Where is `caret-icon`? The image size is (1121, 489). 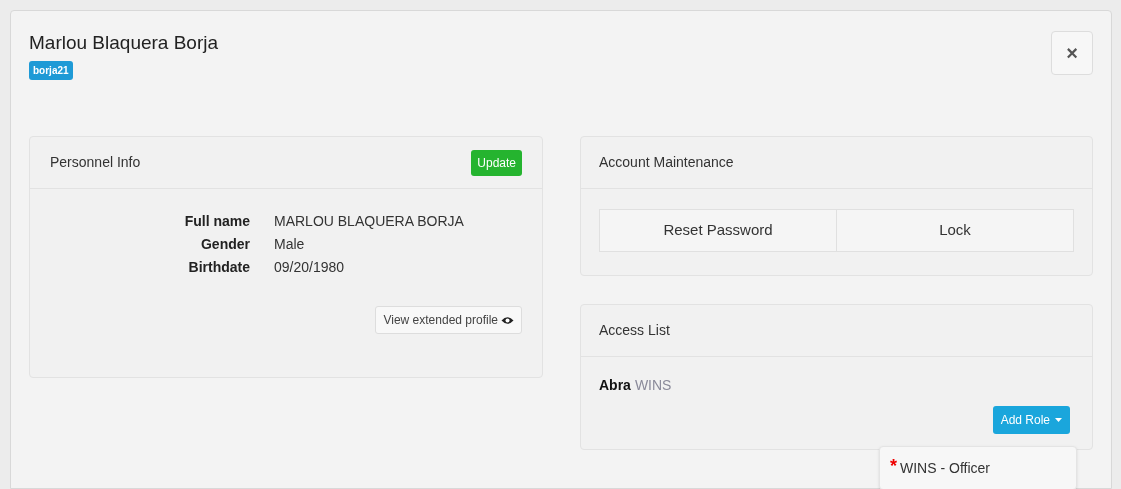 caret-icon is located at coordinates (1058, 420).